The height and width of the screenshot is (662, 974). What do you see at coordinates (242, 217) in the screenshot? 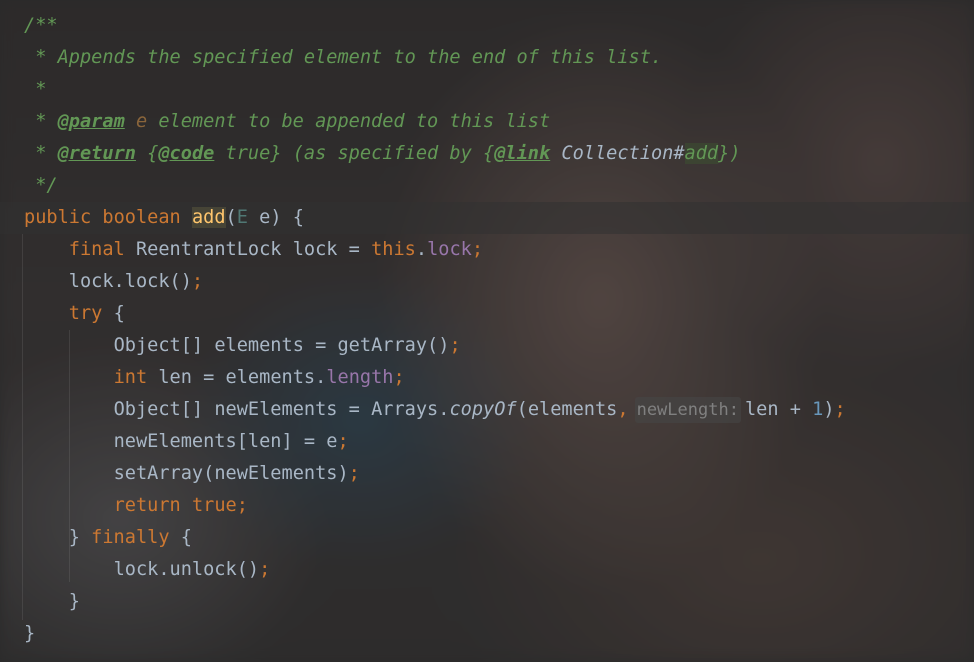
I see `type-param: E` at bounding box center [242, 217].